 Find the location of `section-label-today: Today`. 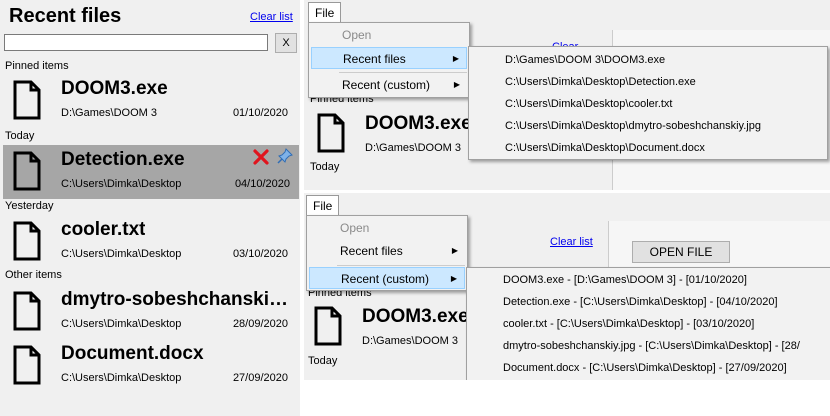

section-label-today: Today is located at coordinates (20, 136).